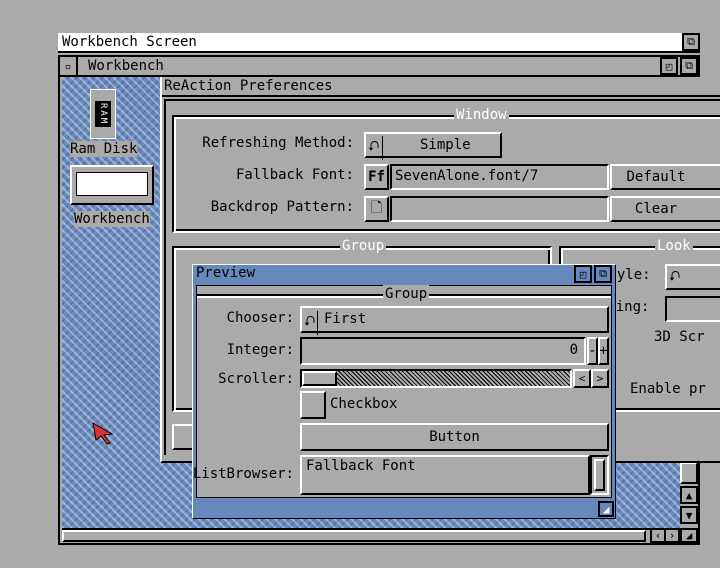 This screenshot has height=568, width=720. Describe the element at coordinates (243, 474) in the screenshot. I see `listbrowser-label: ListBrowser:` at that location.